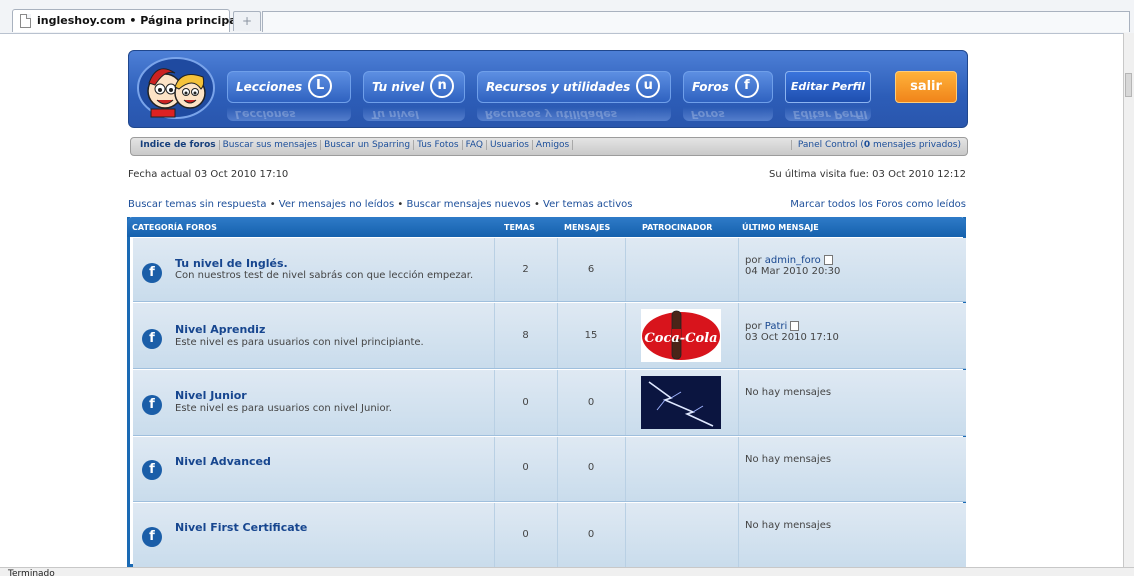 Image resolution: width=1134 pixels, height=580 pixels. Describe the element at coordinates (574, 114) in the screenshot. I see `recursos-reflection: Recursos y utilidades` at that location.